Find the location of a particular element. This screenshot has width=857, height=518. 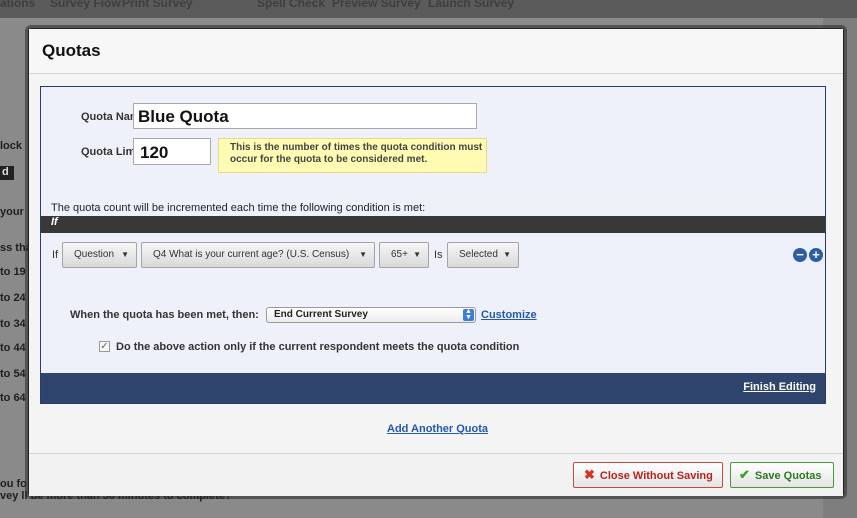

bg-toolbar-item: Survey Flow is located at coordinates (85, 5).